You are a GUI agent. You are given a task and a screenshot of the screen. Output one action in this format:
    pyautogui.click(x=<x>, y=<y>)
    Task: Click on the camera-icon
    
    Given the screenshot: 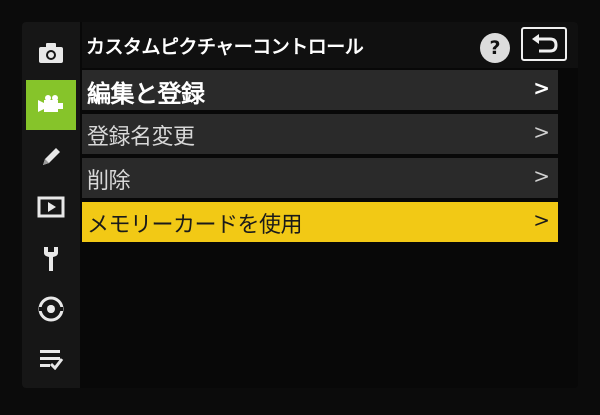 What is the action you would take?
    pyautogui.click(x=51, y=53)
    